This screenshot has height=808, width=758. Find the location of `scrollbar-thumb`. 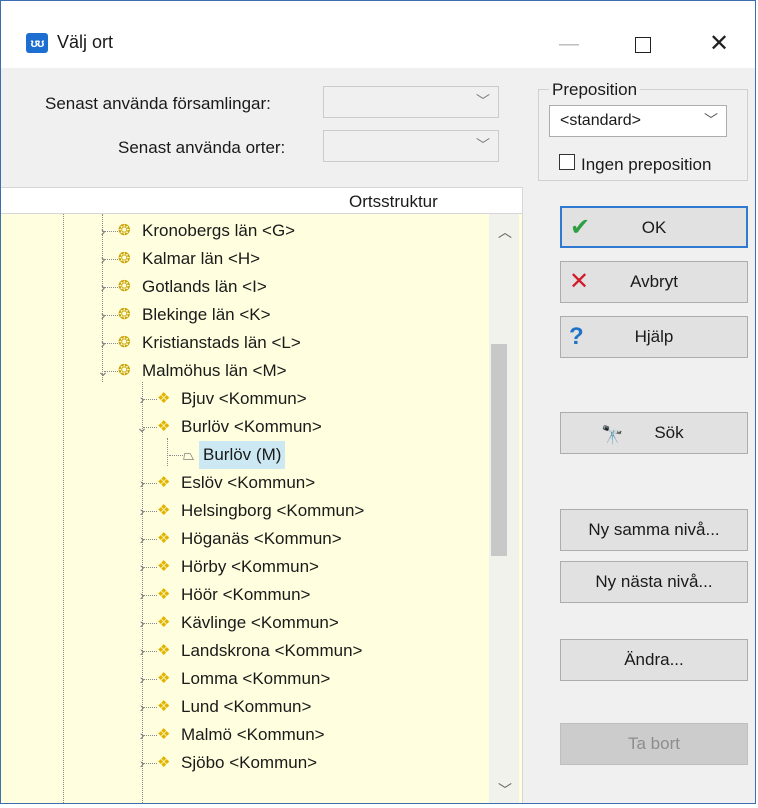

scrollbar-thumb is located at coordinates (499, 450).